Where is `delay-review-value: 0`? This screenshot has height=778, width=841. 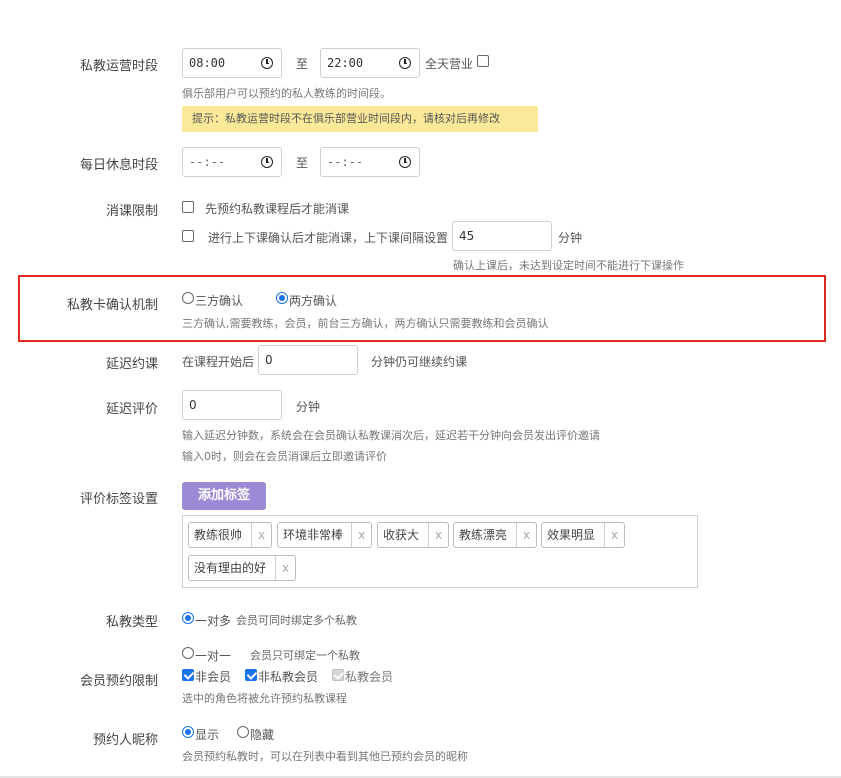 delay-review-value: 0 is located at coordinates (193, 405).